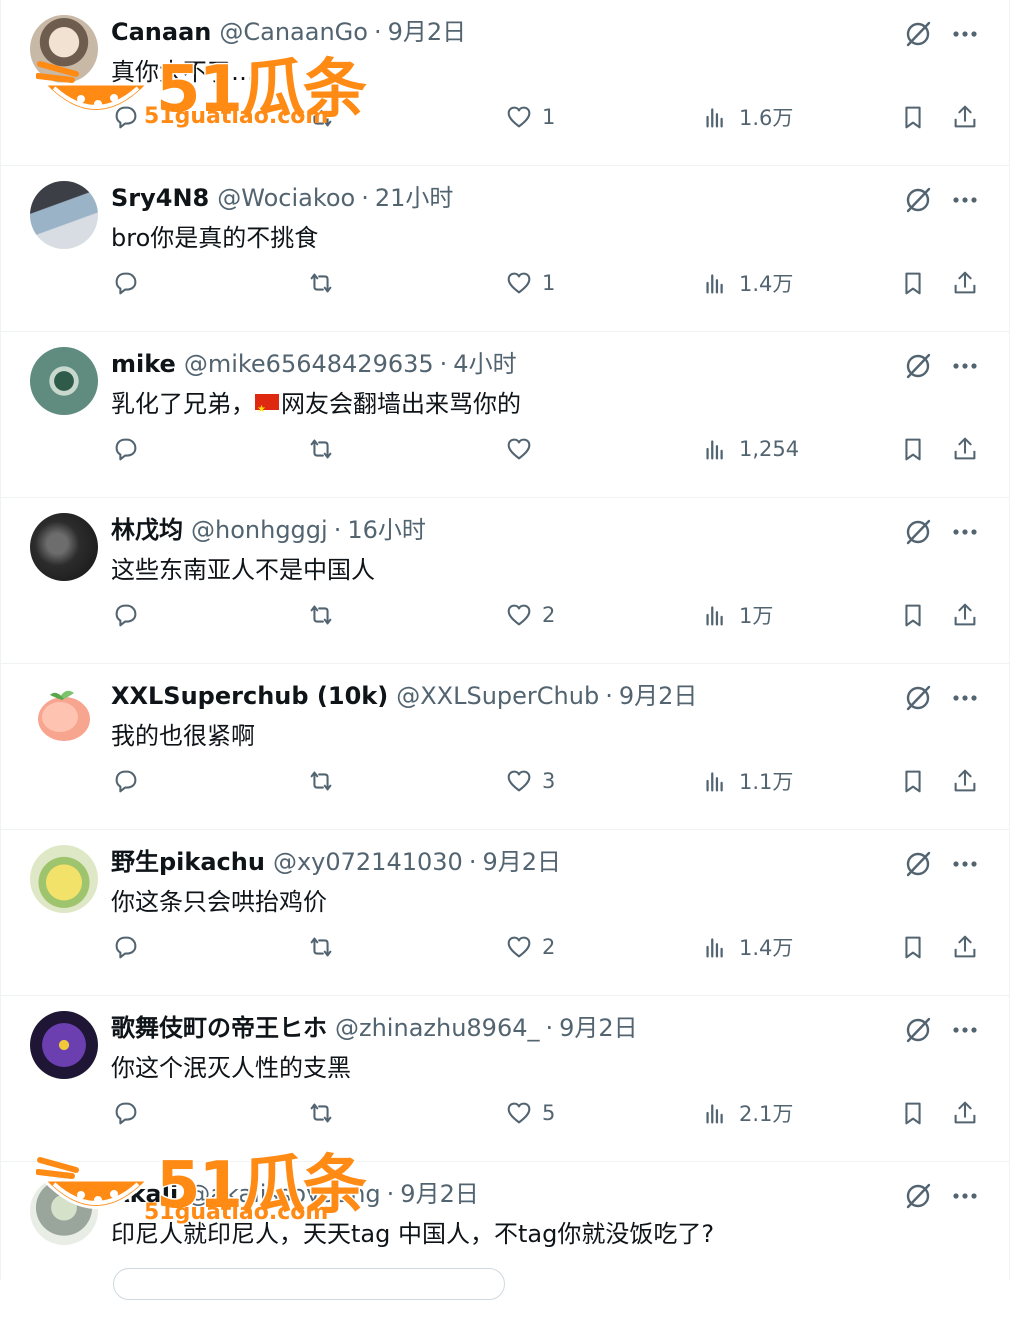 This screenshot has width=1010, height=1328. What do you see at coordinates (497, 696) in the screenshot?
I see `author-handle: @XXLSuperChub` at bounding box center [497, 696].